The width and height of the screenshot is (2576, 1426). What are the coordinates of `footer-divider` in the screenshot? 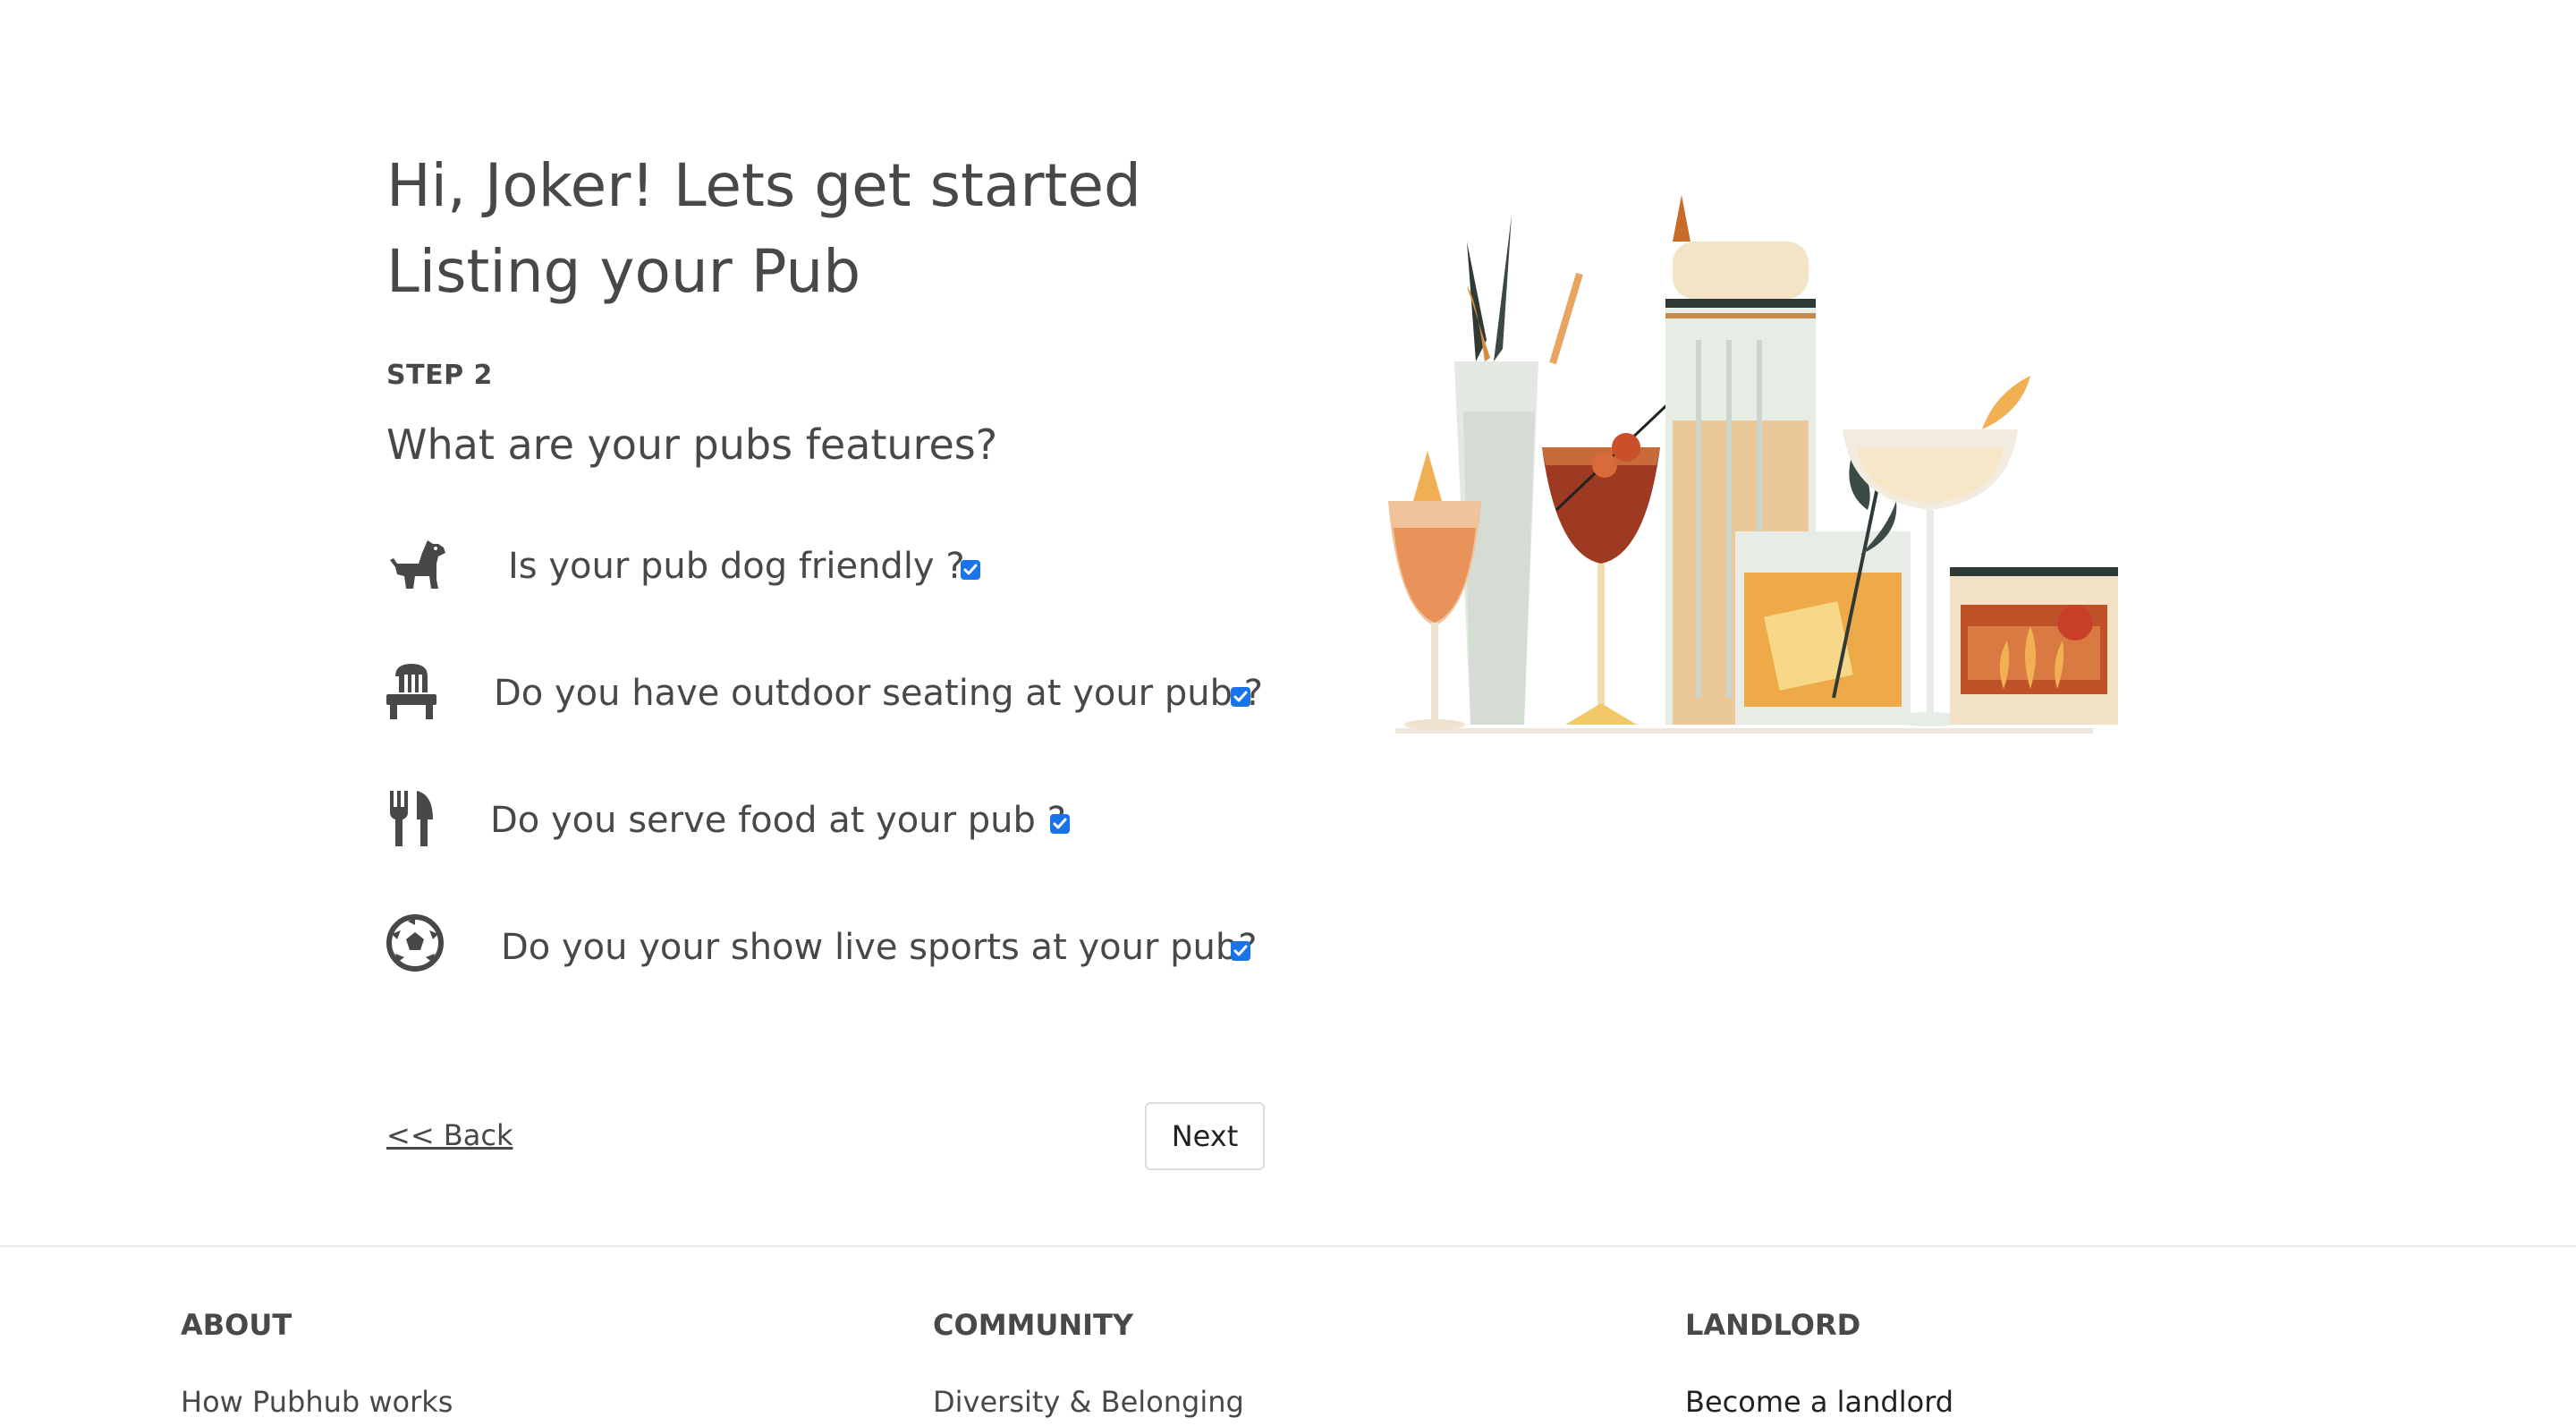 It's located at (1288, 1246).